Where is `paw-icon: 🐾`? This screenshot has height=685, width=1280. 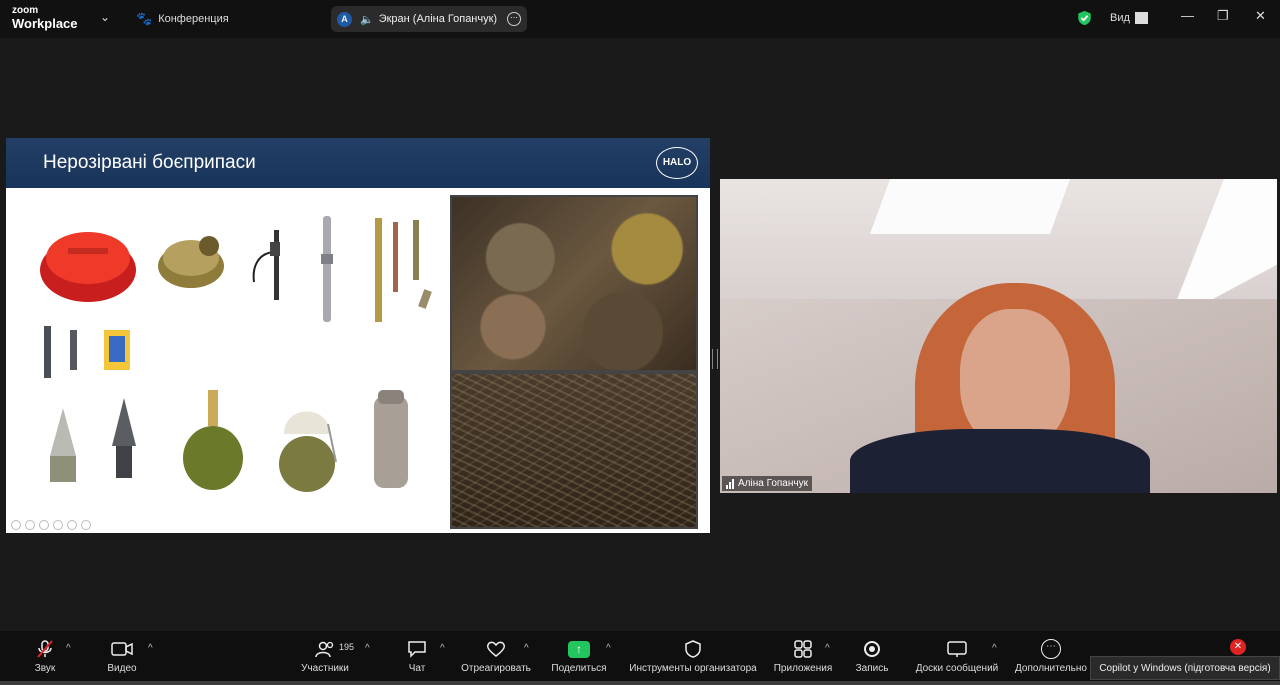
paw-icon: 🐾 is located at coordinates (144, 18).